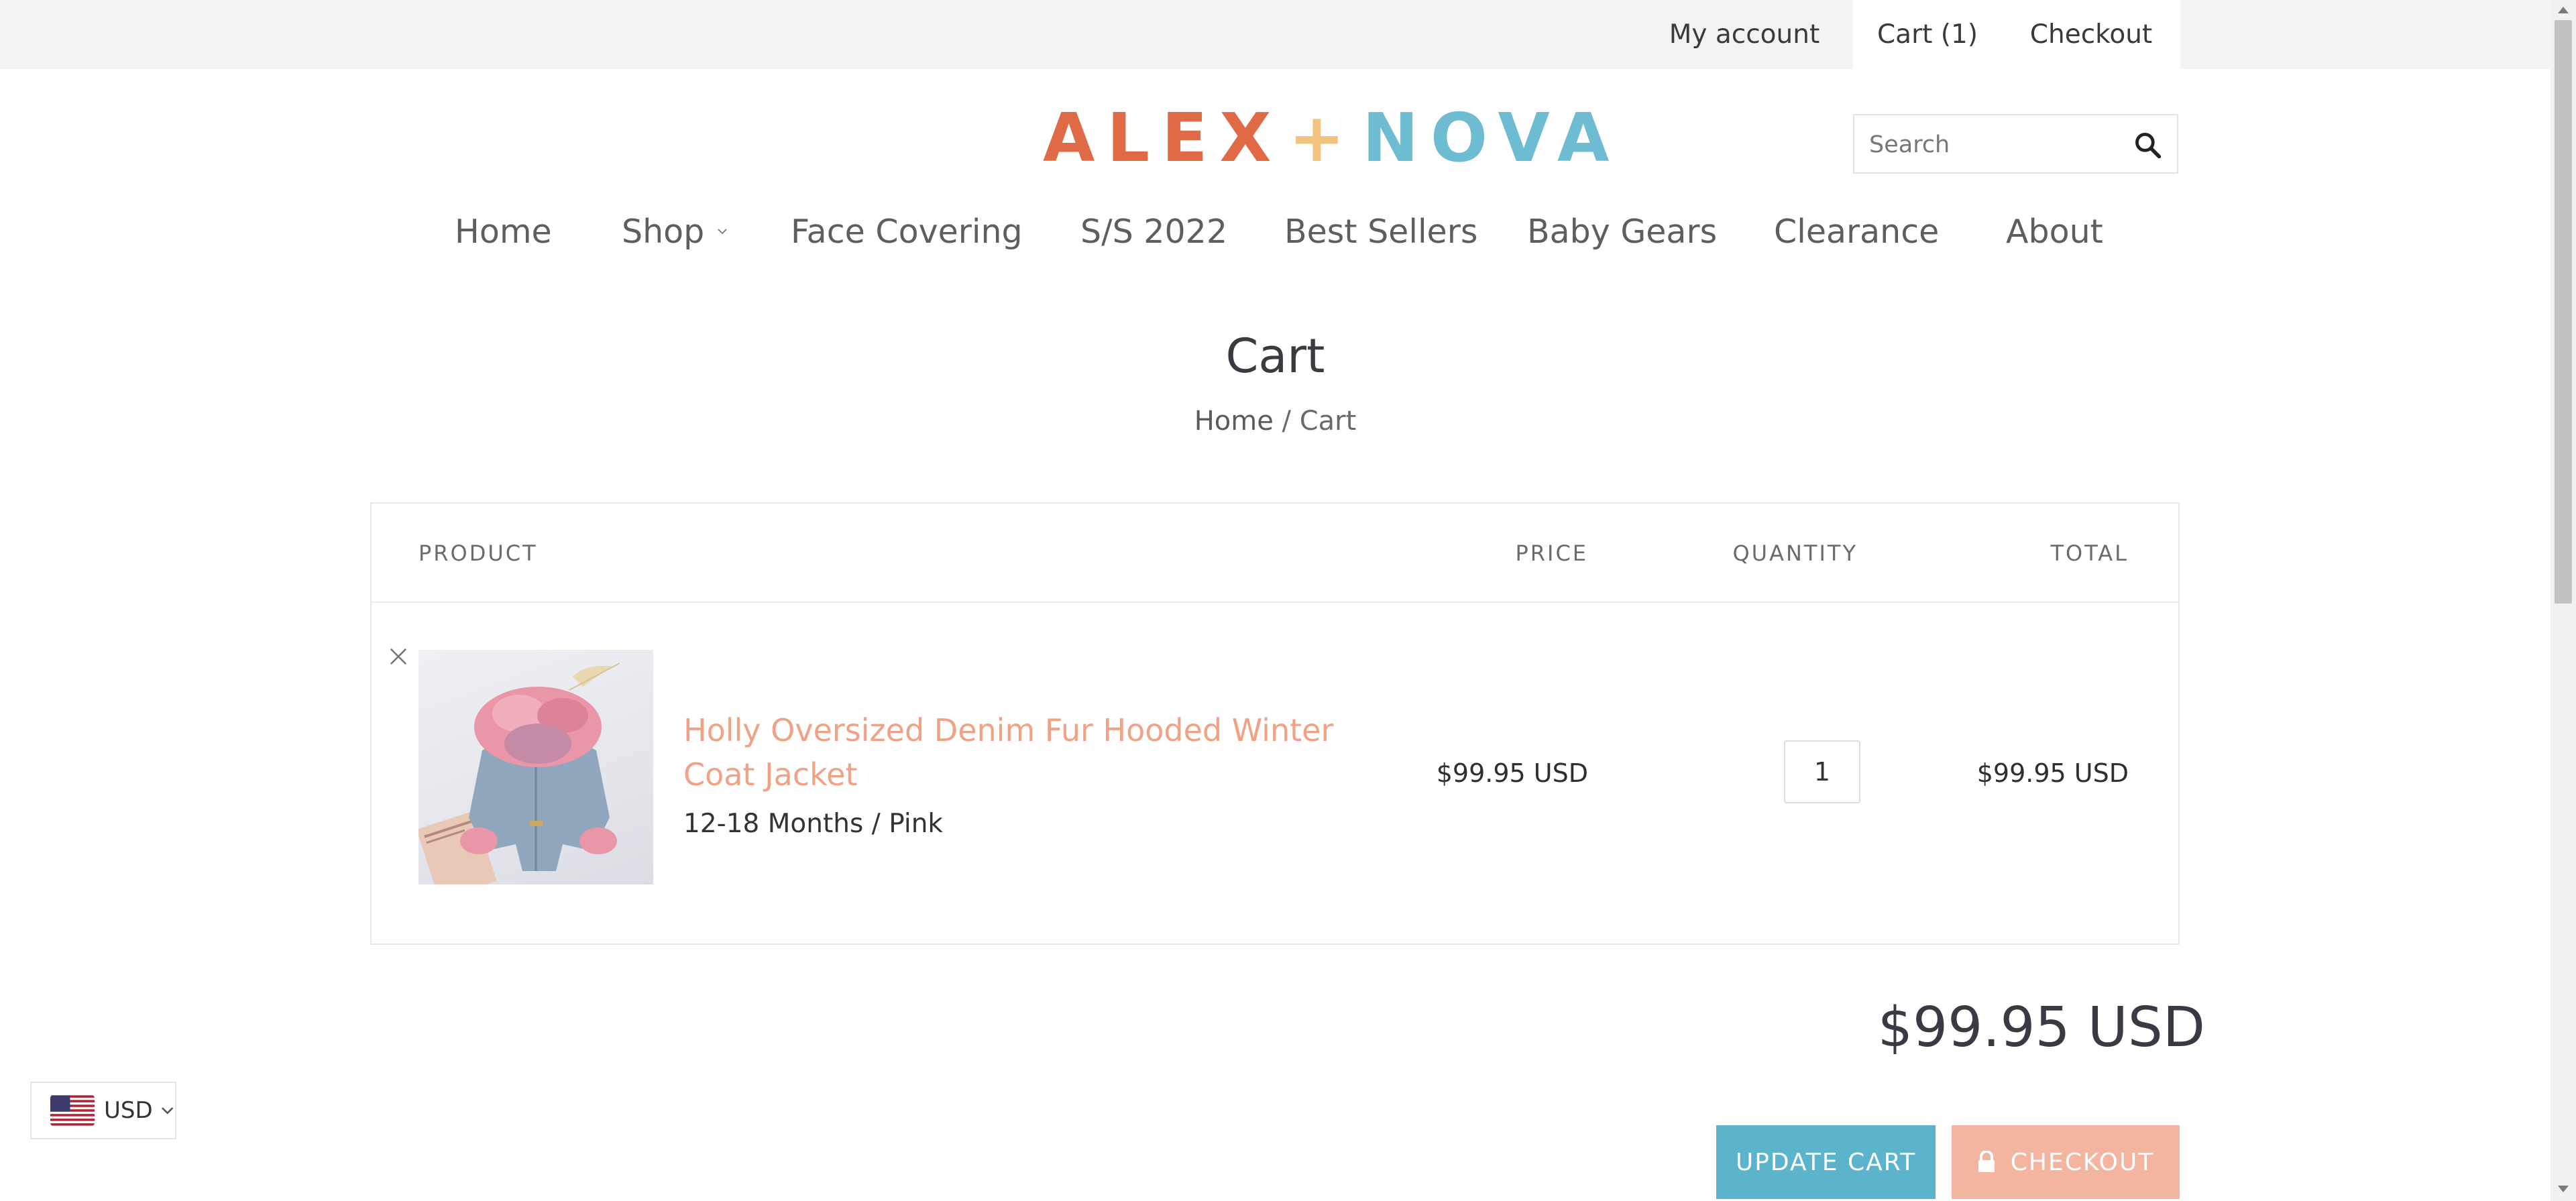 This screenshot has width=2576, height=1201. Describe the element at coordinates (1275, 421) in the screenshot. I see `breadcrumb: Home / Cart` at that location.